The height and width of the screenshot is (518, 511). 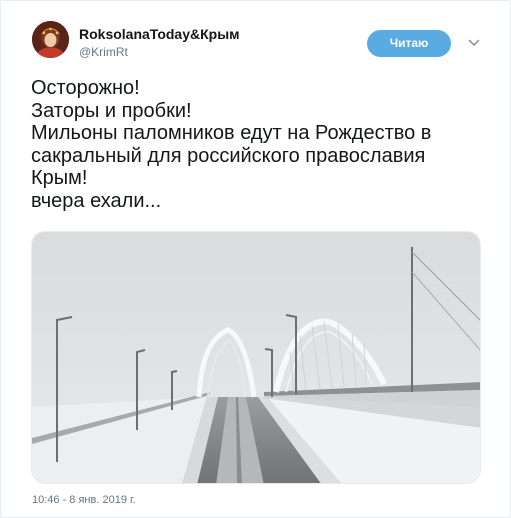 What do you see at coordinates (474, 43) in the screenshot?
I see `chevron-down-icon` at bounding box center [474, 43].